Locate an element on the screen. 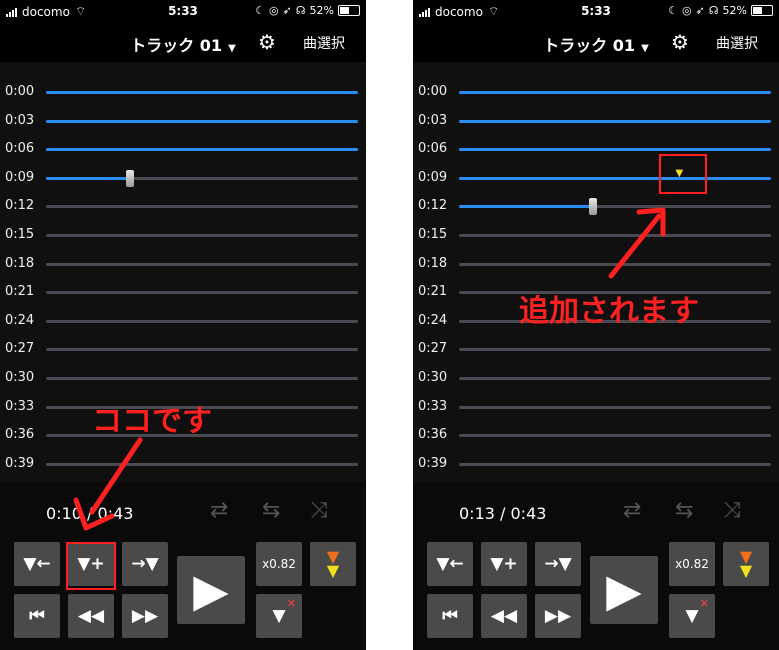 The image size is (779, 650). annotation-text: ココです is located at coordinates (152, 421).